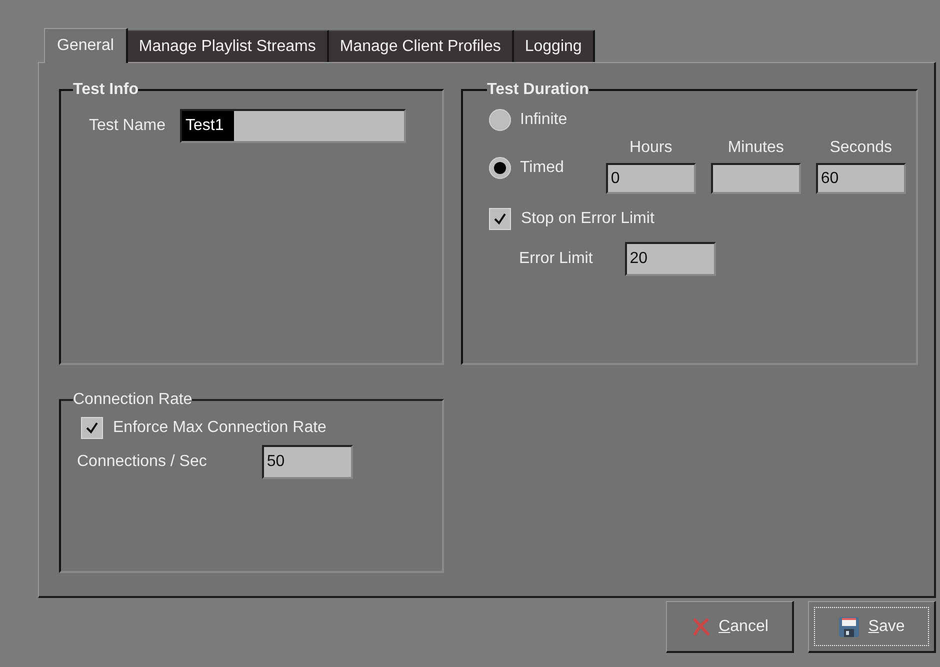 This screenshot has width=940, height=667. I want to click on field-label: Minutes, so click(756, 148).